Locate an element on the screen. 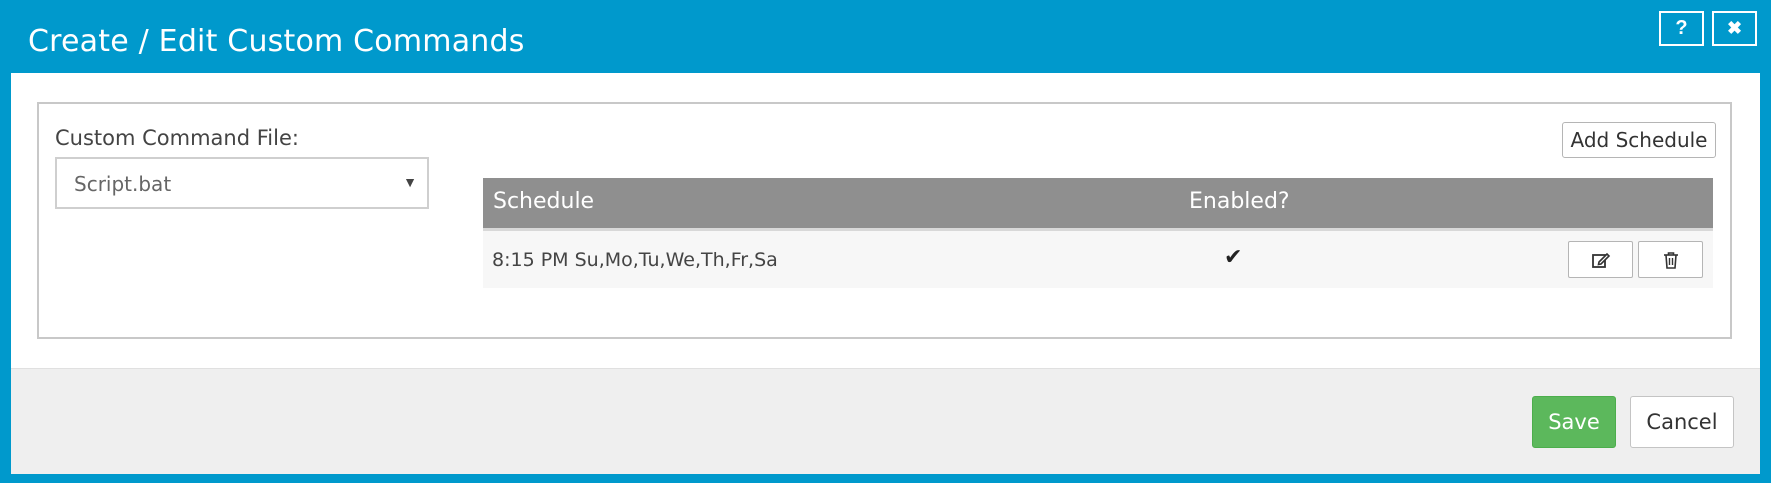 Image resolution: width=1771 pixels, height=483 pixels. delete-schedule-button is located at coordinates (1670, 259).